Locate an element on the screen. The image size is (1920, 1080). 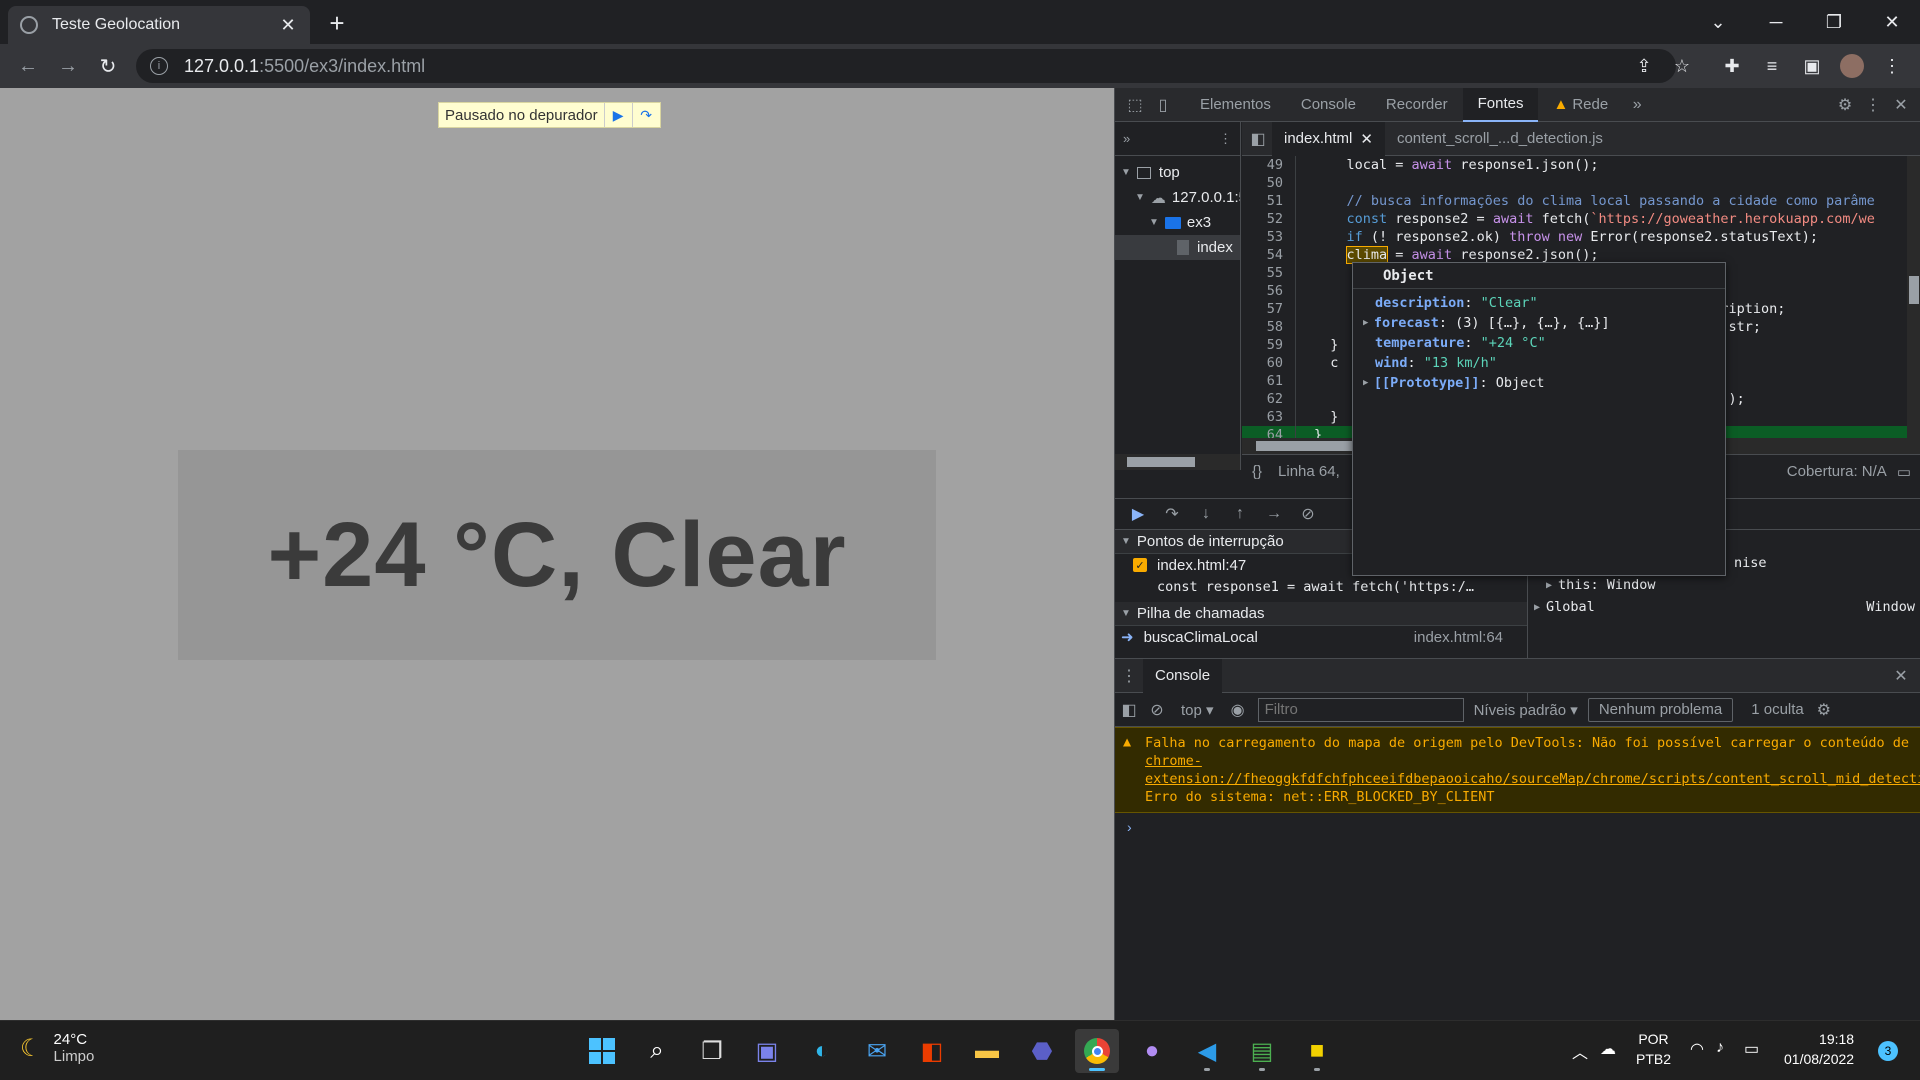
wifi-icon: ◠ is located at coordinates (1697, 1049).